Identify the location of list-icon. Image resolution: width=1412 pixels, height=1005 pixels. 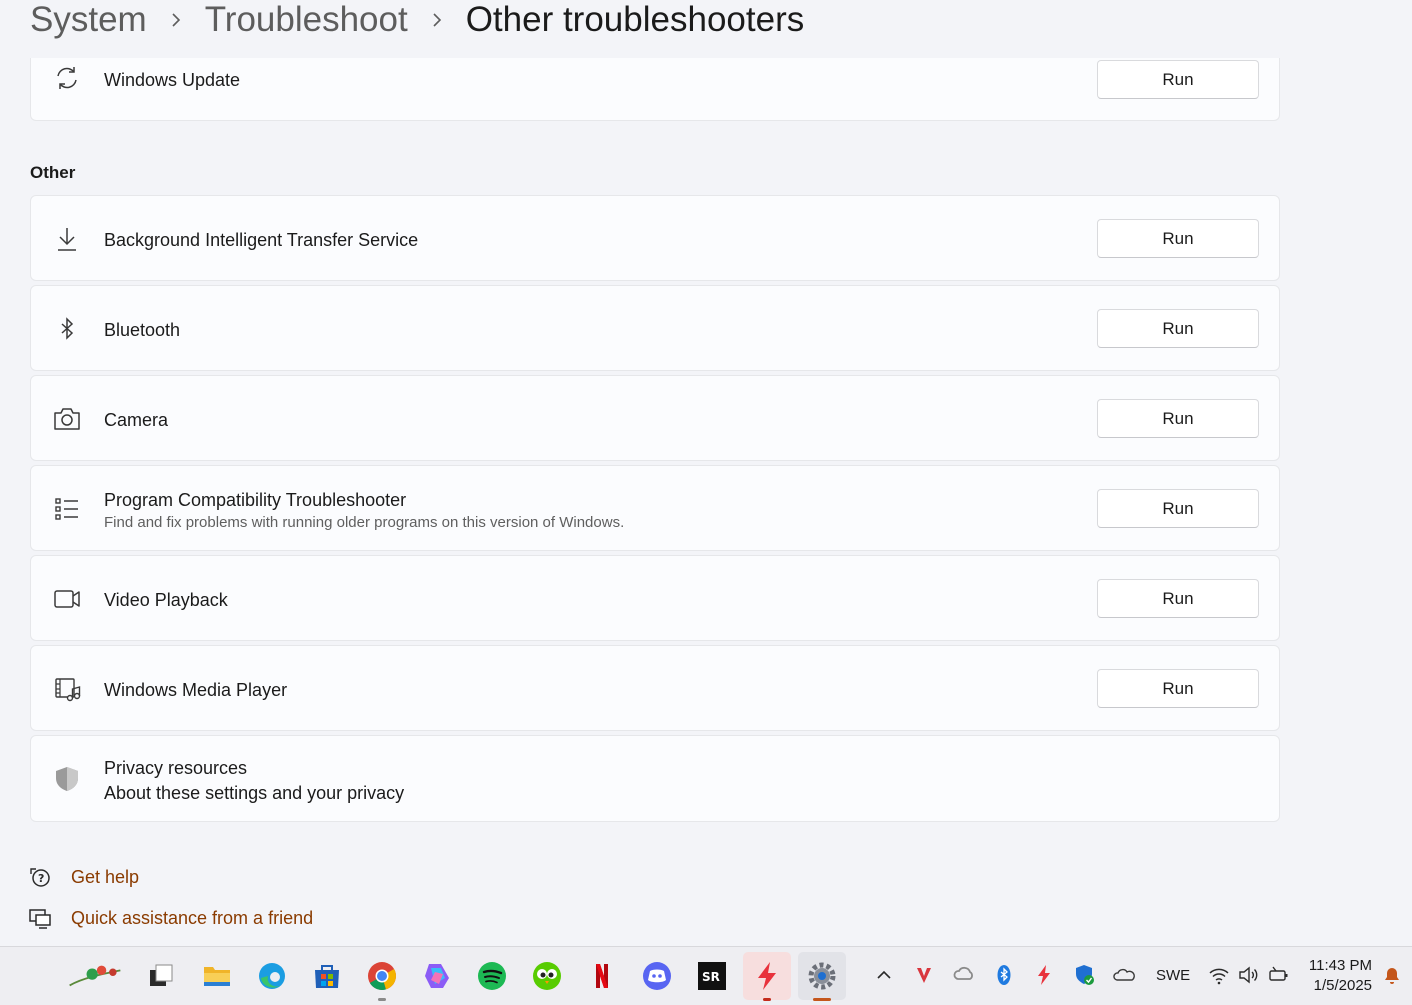
(67, 509).